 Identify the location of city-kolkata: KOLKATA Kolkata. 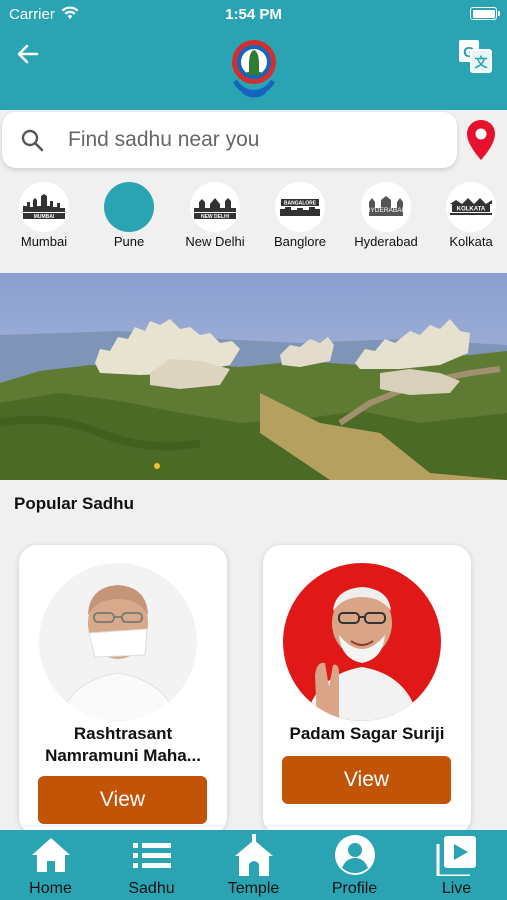
(467, 215).